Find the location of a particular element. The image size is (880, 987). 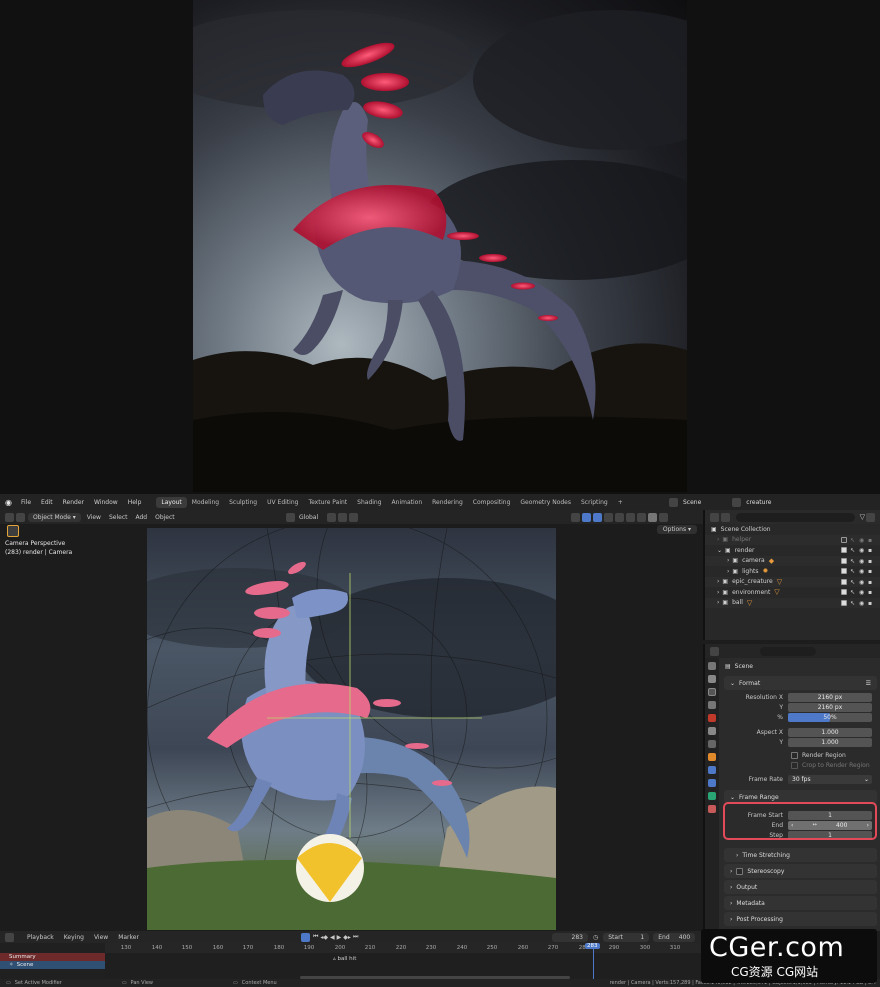

timeline-editor-icon is located at coordinates (9, 937).